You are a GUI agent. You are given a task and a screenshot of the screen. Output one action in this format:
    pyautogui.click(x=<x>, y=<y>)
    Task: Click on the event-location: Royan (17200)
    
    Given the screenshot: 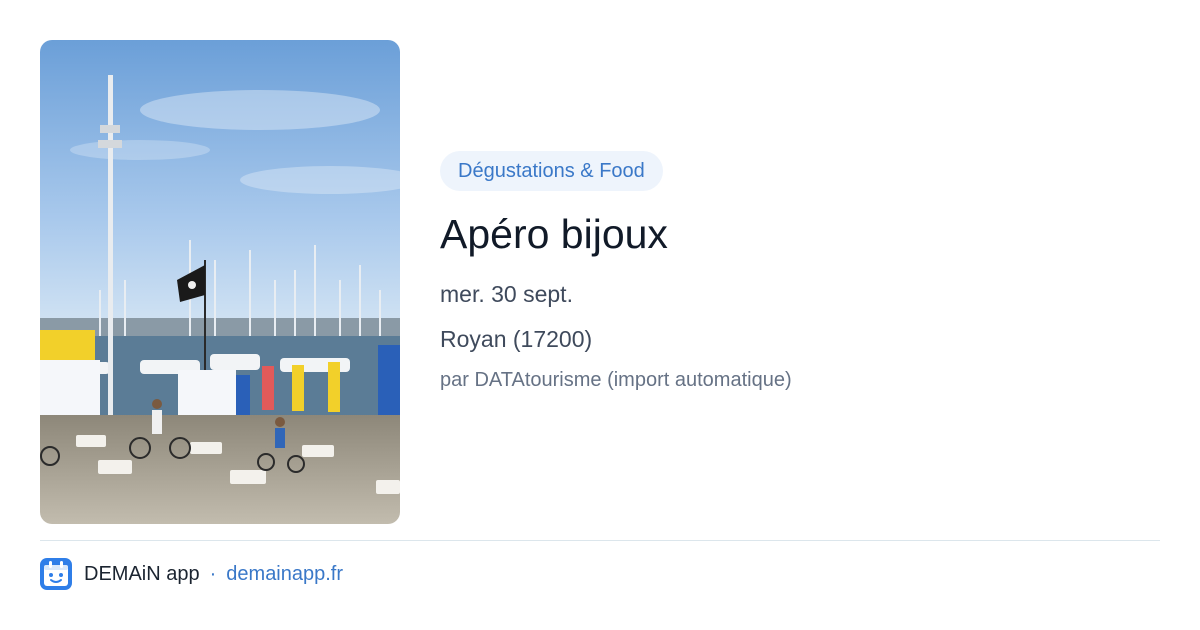 What is the action you would take?
    pyautogui.click(x=516, y=339)
    